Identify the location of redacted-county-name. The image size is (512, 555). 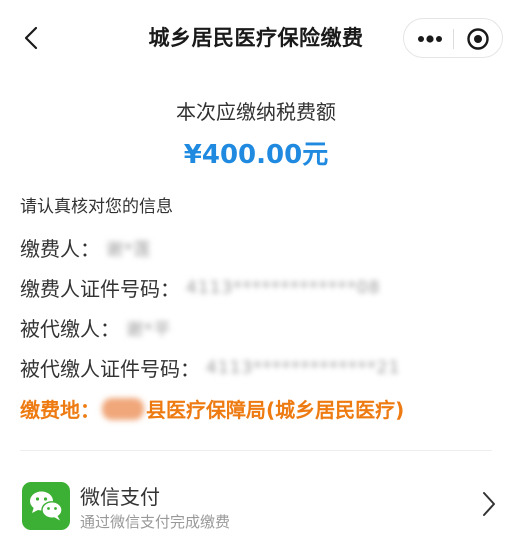
(123, 408).